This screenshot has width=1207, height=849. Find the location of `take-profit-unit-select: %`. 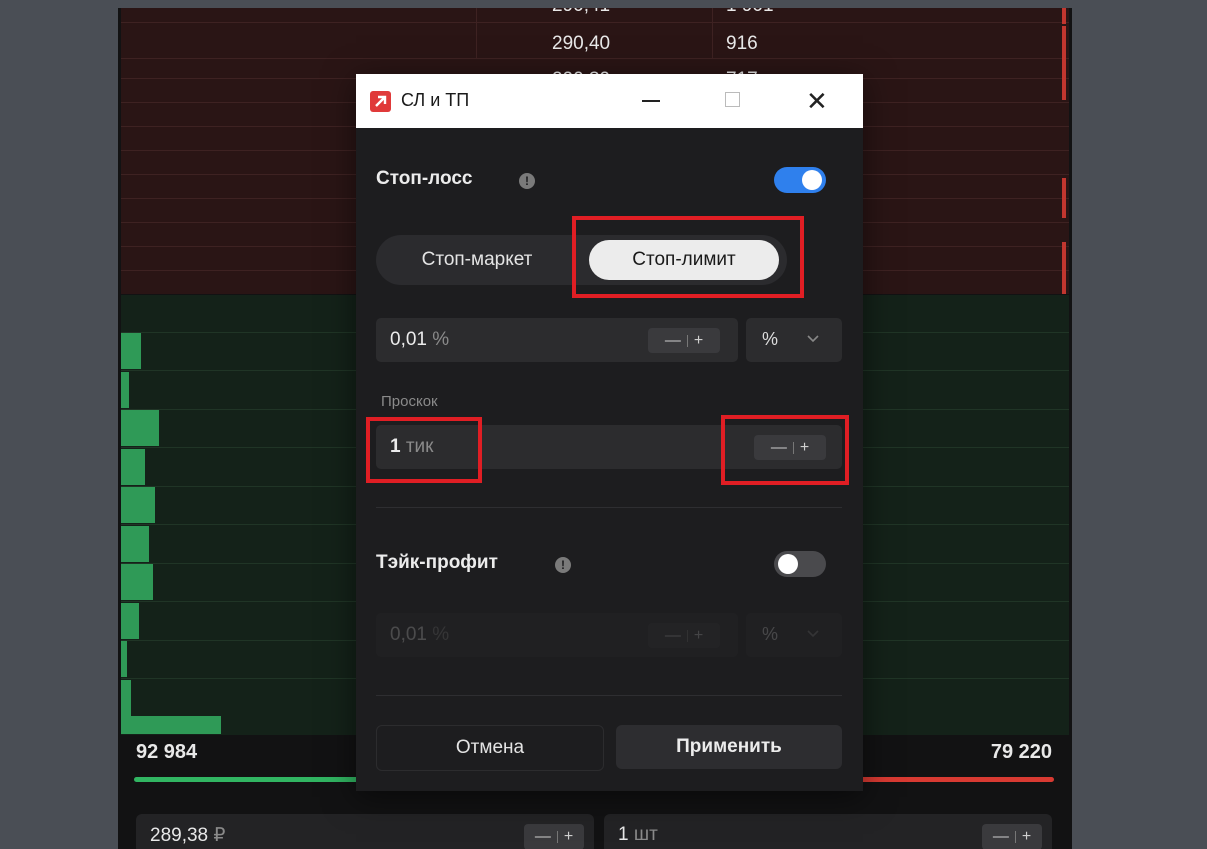

take-profit-unit-select: % is located at coordinates (794, 635).